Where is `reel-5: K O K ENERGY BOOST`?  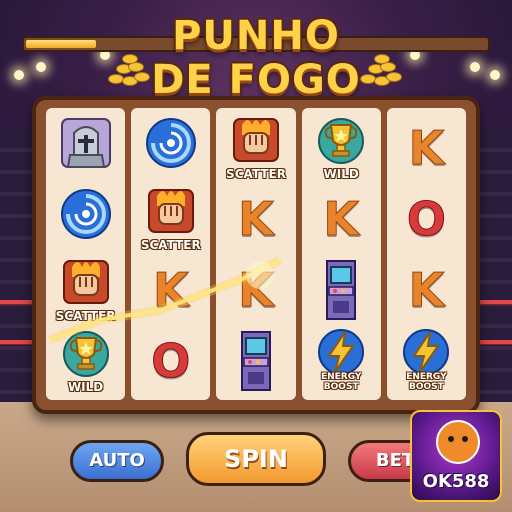 reel-5: K O K ENERGY BOOST is located at coordinates (426, 254).